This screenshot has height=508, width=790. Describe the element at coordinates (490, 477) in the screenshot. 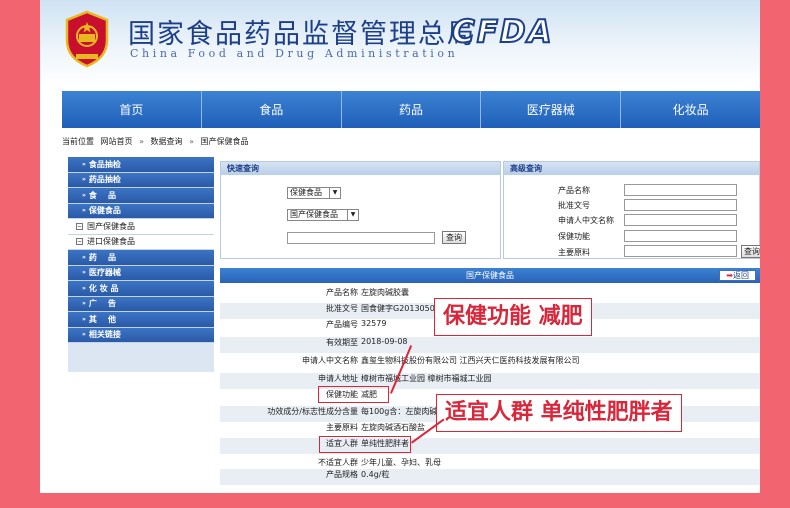

I see `detail-row: 产品规格 0.4g/粒` at that location.